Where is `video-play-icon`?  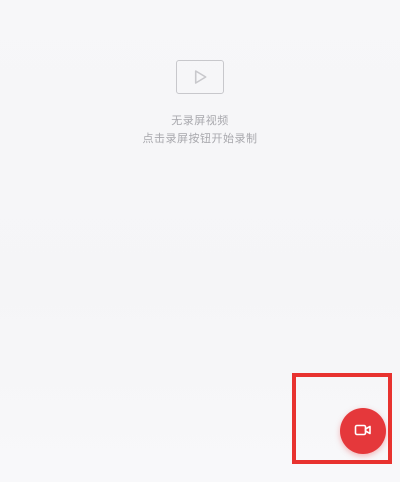 video-play-icon is located at coordinates (200, 77).